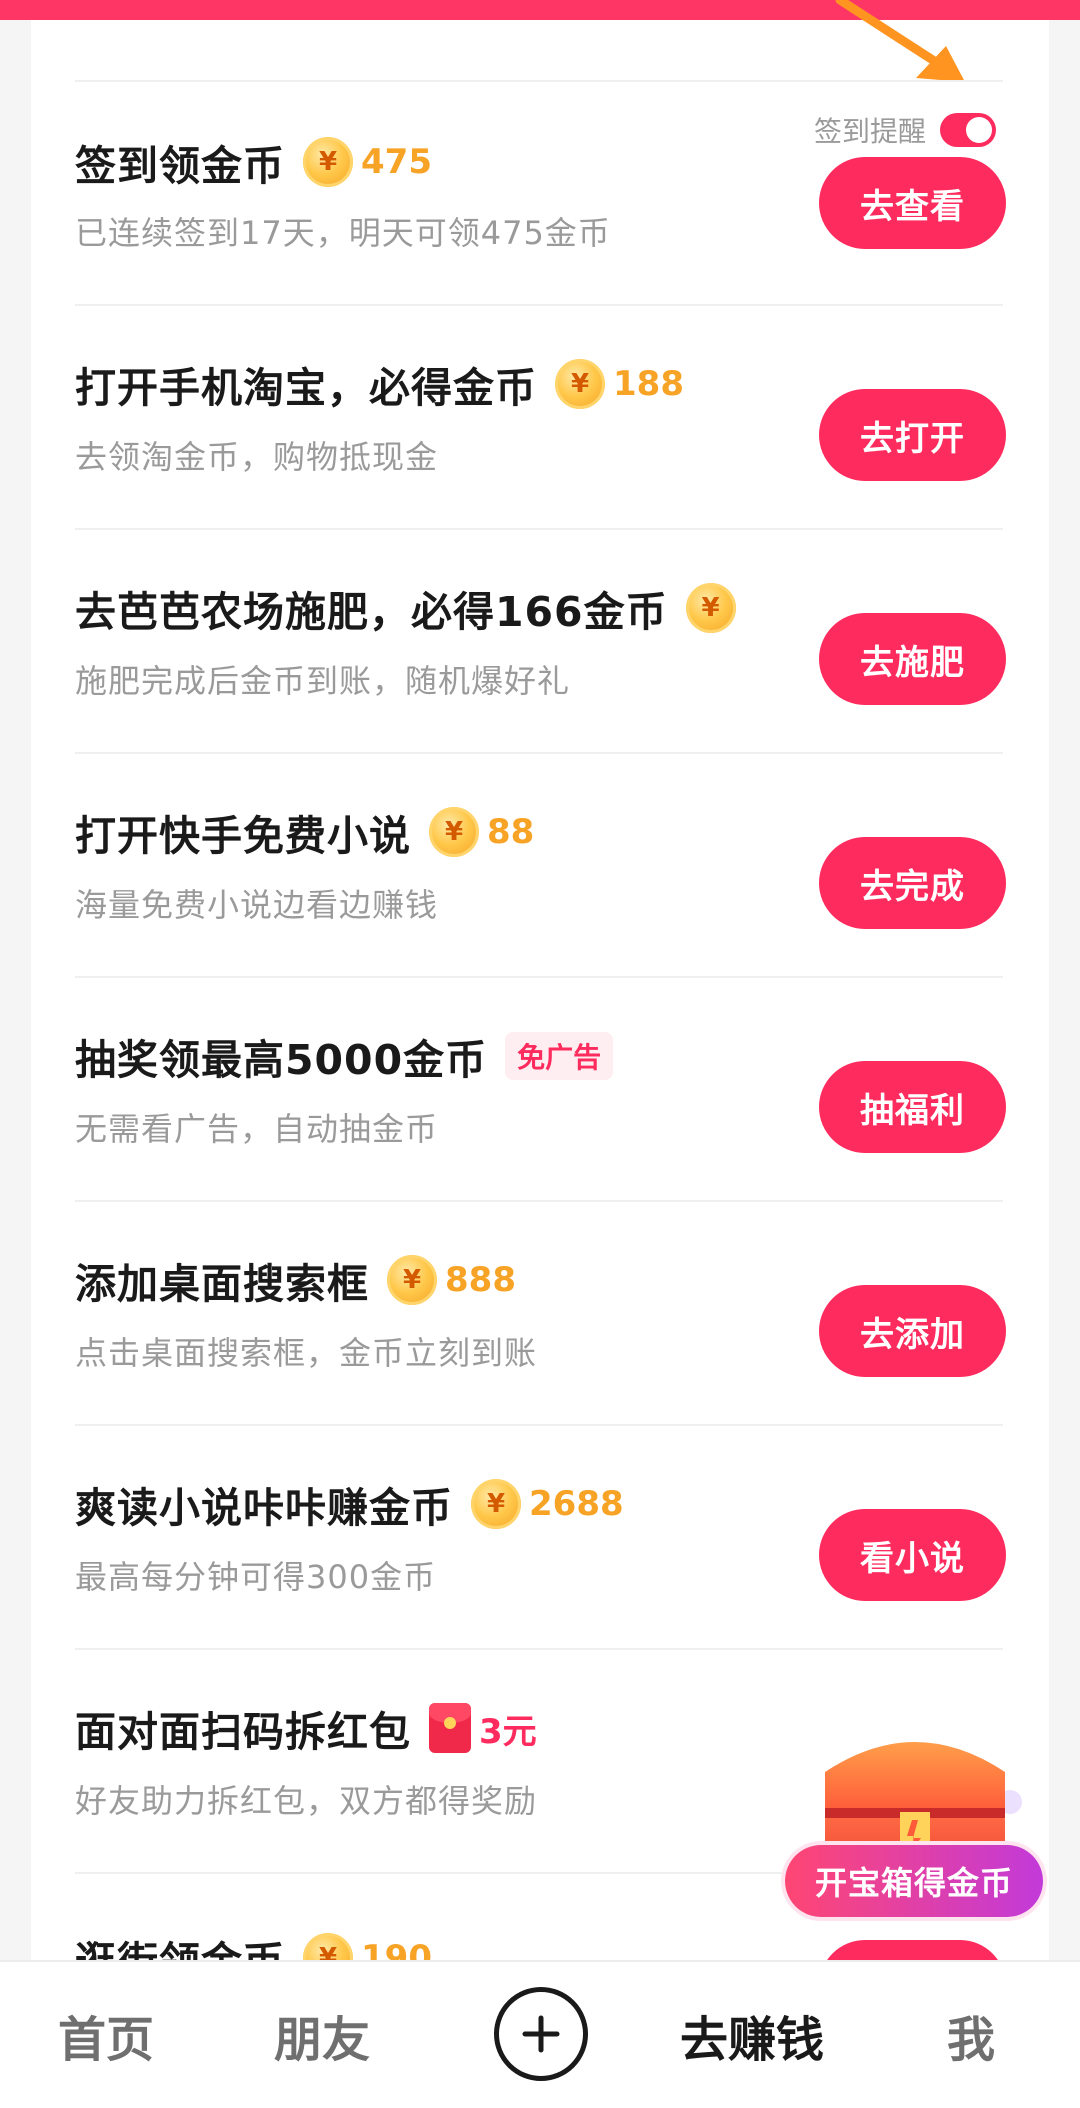  Describe the element at coordinates (306, 1353) in the screenshot. I see `task-desc: 点击桌面搜索框，金币立刻到账` at that location.